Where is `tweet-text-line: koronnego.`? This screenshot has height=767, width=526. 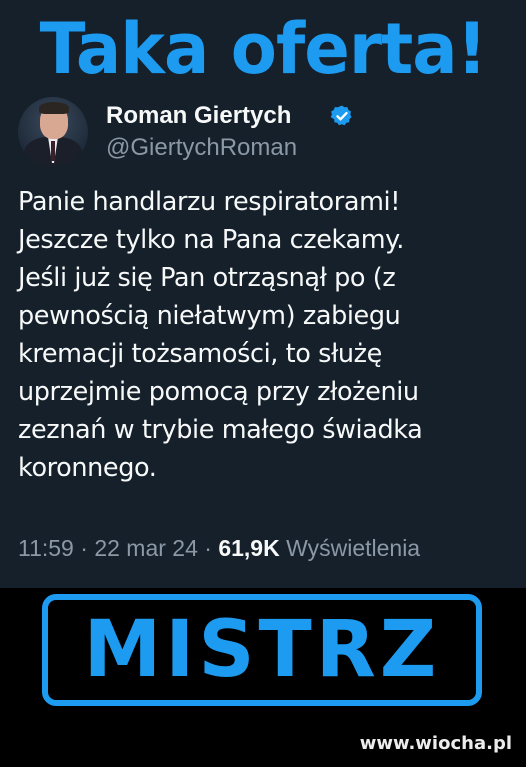 tweet-text-line: koronnego. is located at coordinates (87, 468).